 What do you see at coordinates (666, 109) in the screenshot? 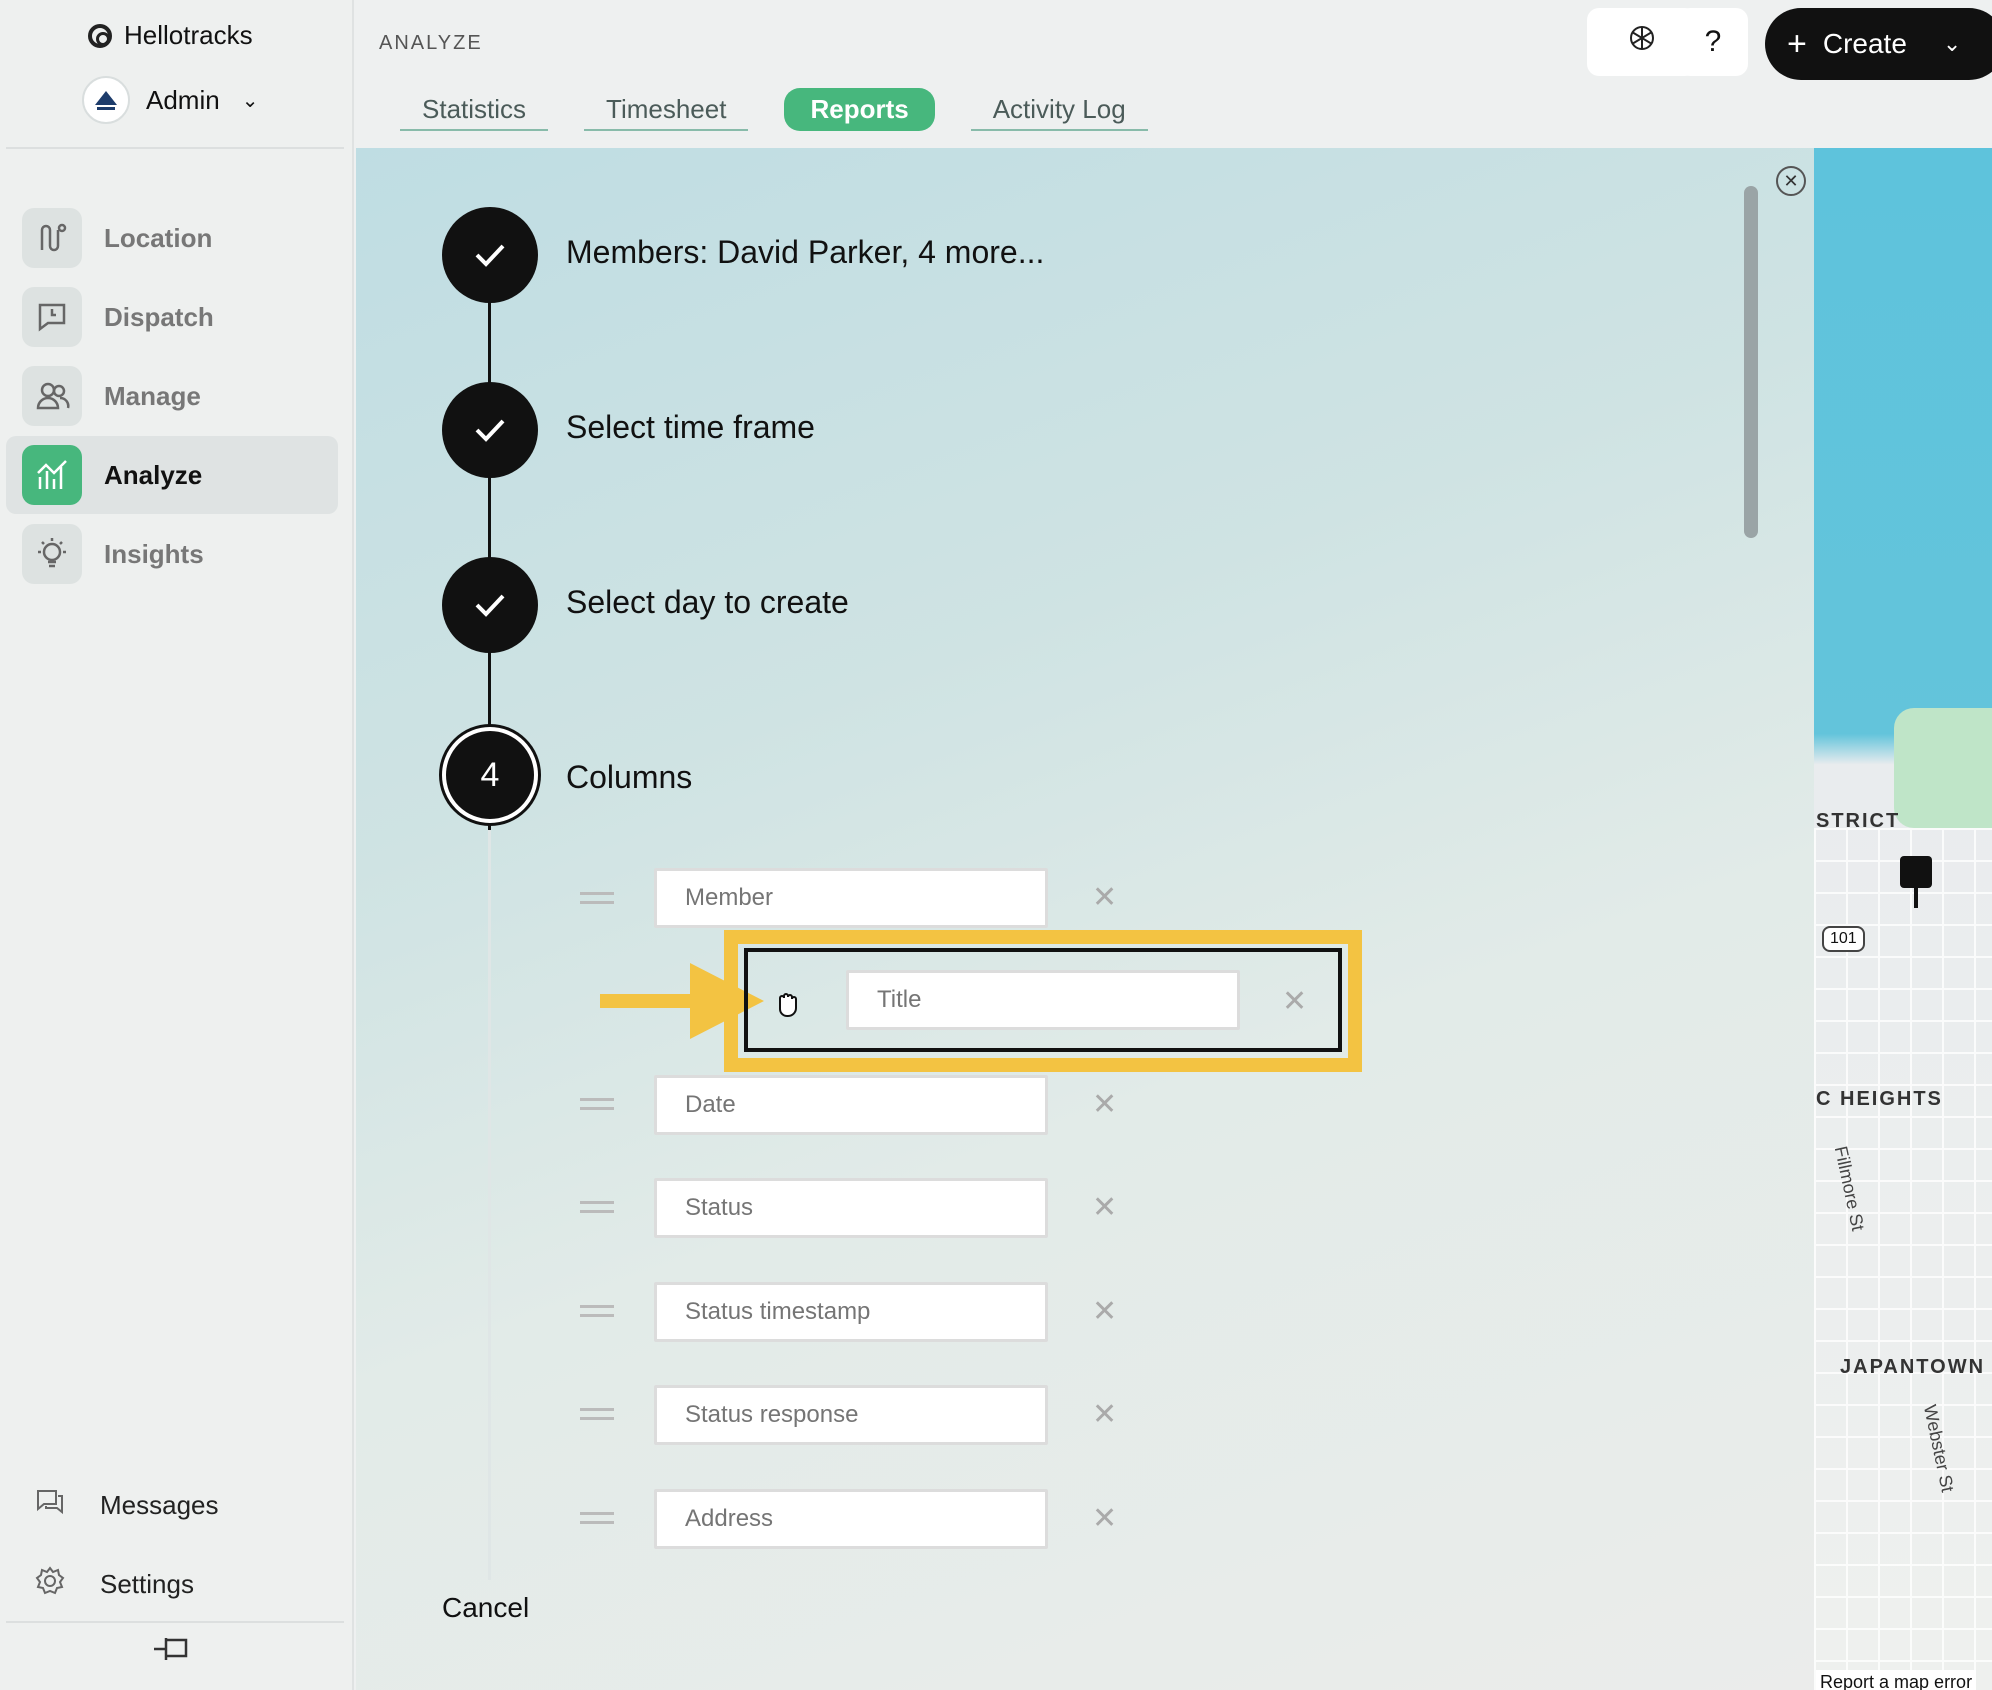
I see `tab-timesheet: Timesheet` at bounding box center [666, 109].